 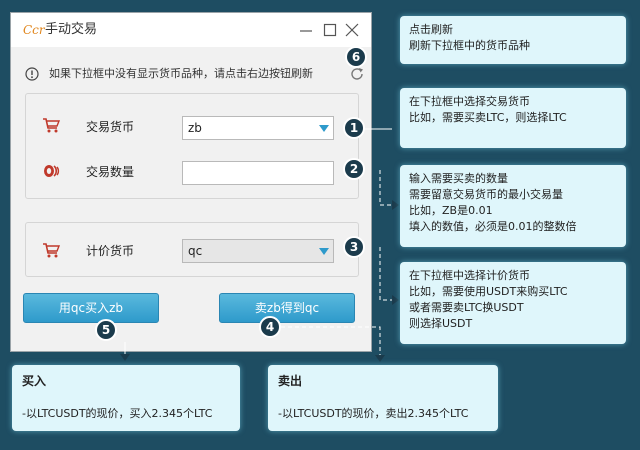 I want to click on callout-trade-line-2: 比如，需要买卖LTC，则选择LTC, so click(x=488, y=117).